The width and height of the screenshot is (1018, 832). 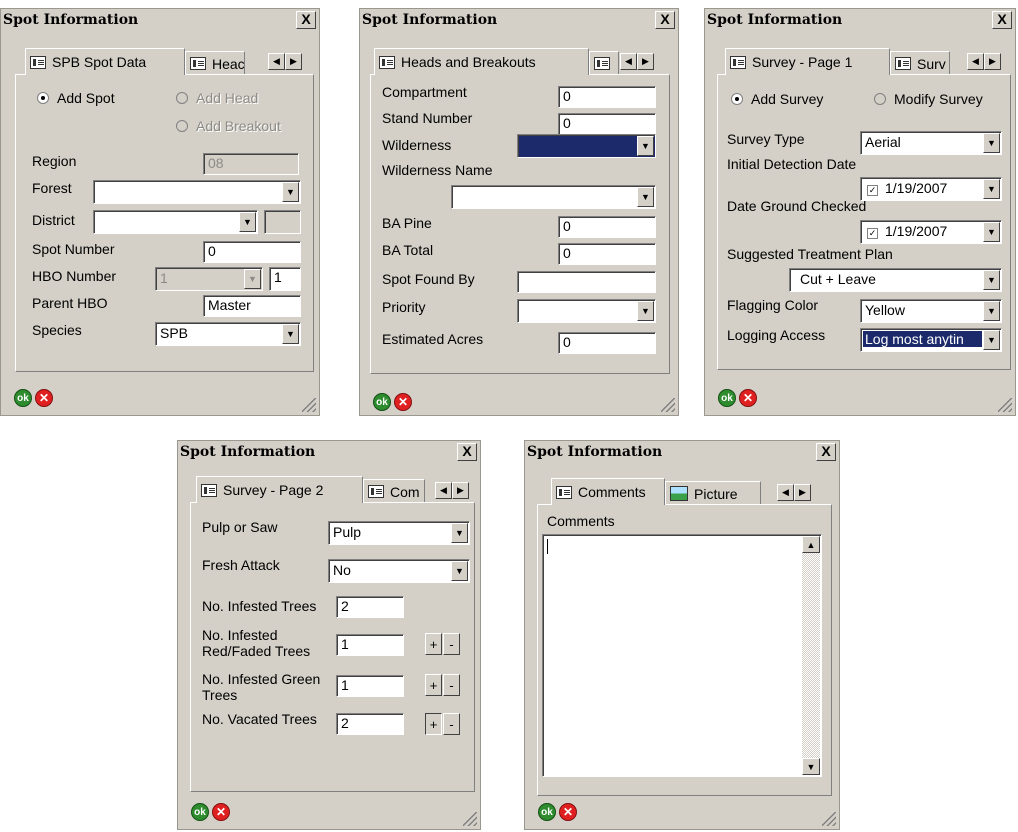 What do you see at coordinates (252, 306) in the screenshot?
I see `parent-hbo-input: Master` at bounding box center [252, 306].